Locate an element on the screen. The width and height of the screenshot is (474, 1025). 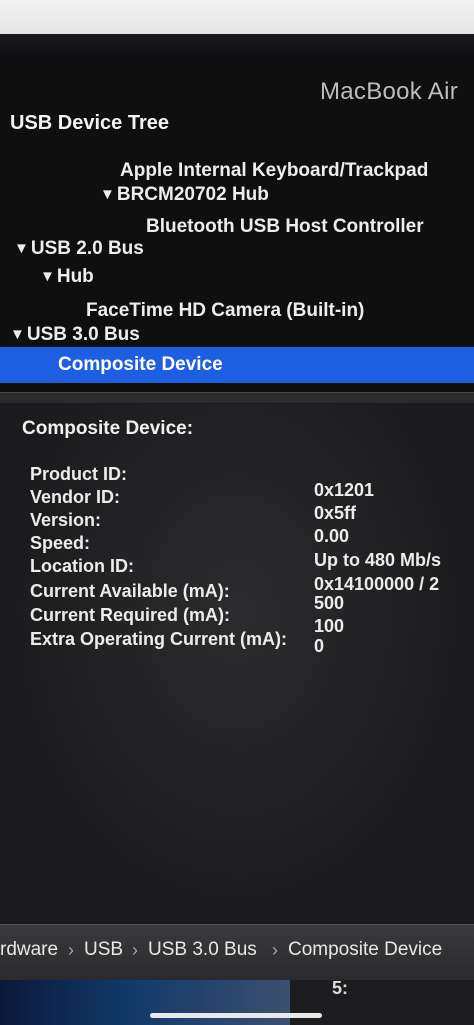
crumb-usb-3-bus: USB 3.0 Bus is located at coordinates (202, 950).